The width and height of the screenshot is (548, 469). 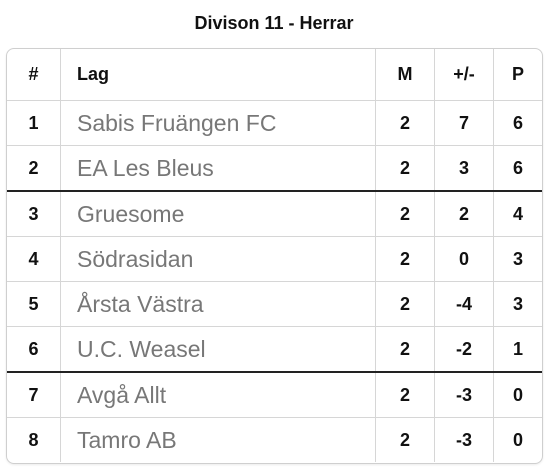 What do you see at coordinates (34, 395) in the screenshot?
I see `row-rank: 7` at bounding box center [34, 395].